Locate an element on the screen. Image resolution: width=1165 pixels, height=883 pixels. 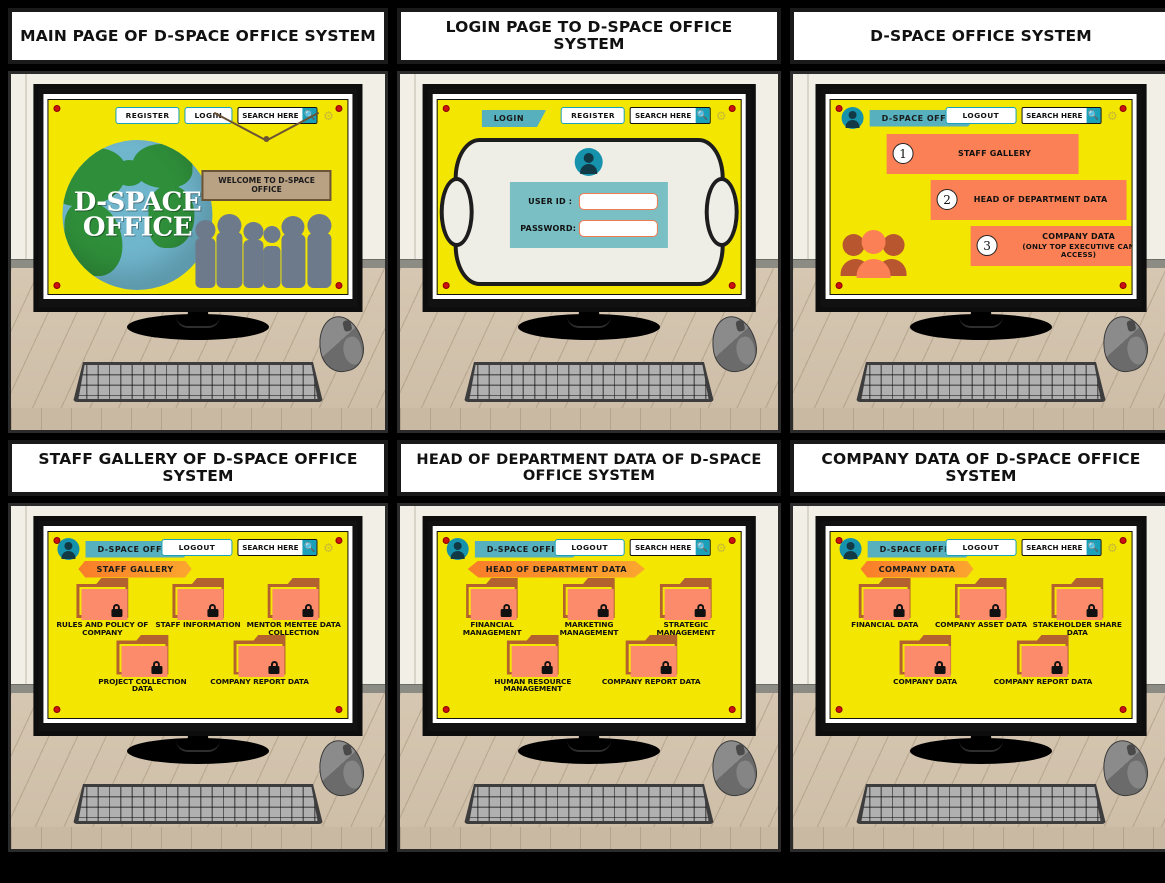
menu-item-staff-gallery: 1 STAFF GALLERY is located at coordinates (982, 155).